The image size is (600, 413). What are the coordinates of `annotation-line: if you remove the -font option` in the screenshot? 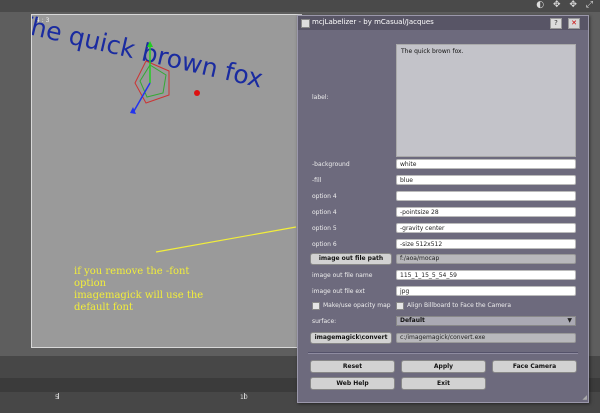 It's located at (132, 277).